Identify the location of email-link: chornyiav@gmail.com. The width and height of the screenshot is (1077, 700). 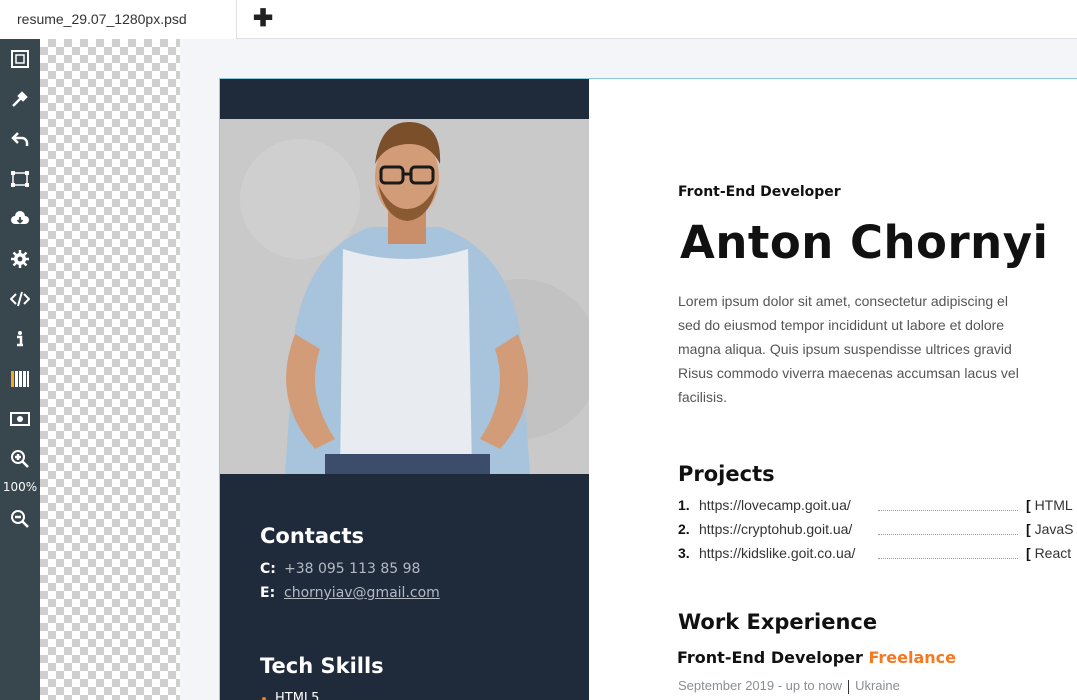
(362, 593).